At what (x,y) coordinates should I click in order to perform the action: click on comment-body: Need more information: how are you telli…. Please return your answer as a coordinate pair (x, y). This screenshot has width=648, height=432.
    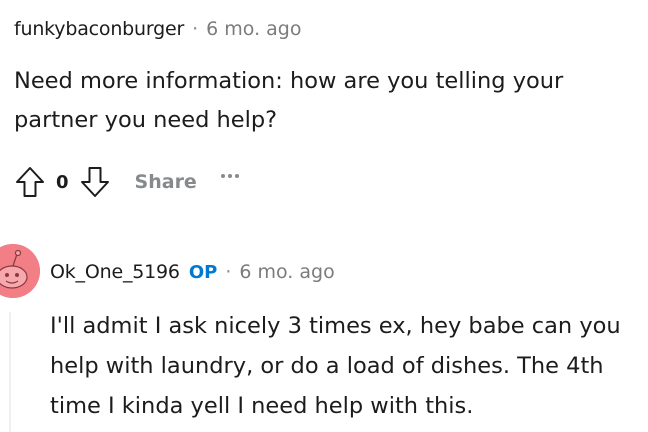
    Looking at the image, I should click on (289, 100).